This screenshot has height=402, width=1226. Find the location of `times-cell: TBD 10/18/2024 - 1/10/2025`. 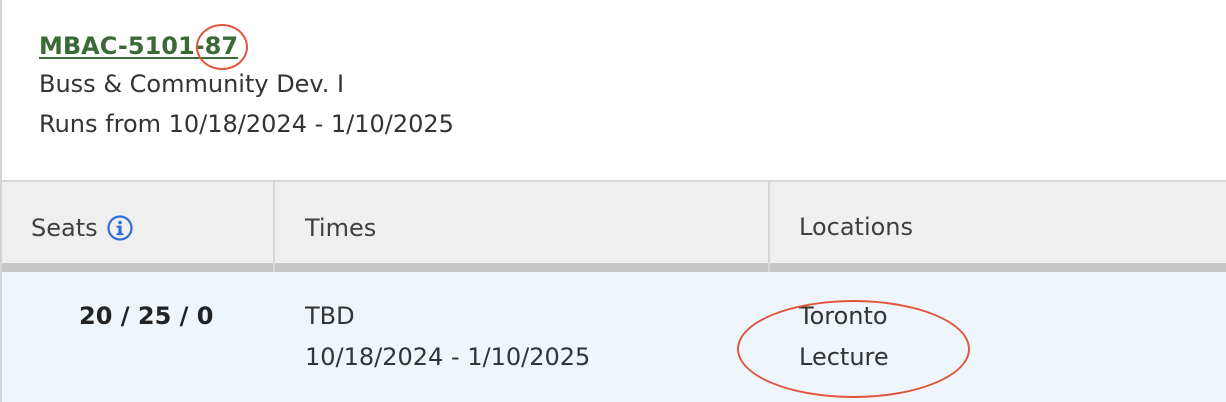

times-cell: TBD 10/18/2024 - 1/10/2025 is located at coordinates (447, 337).